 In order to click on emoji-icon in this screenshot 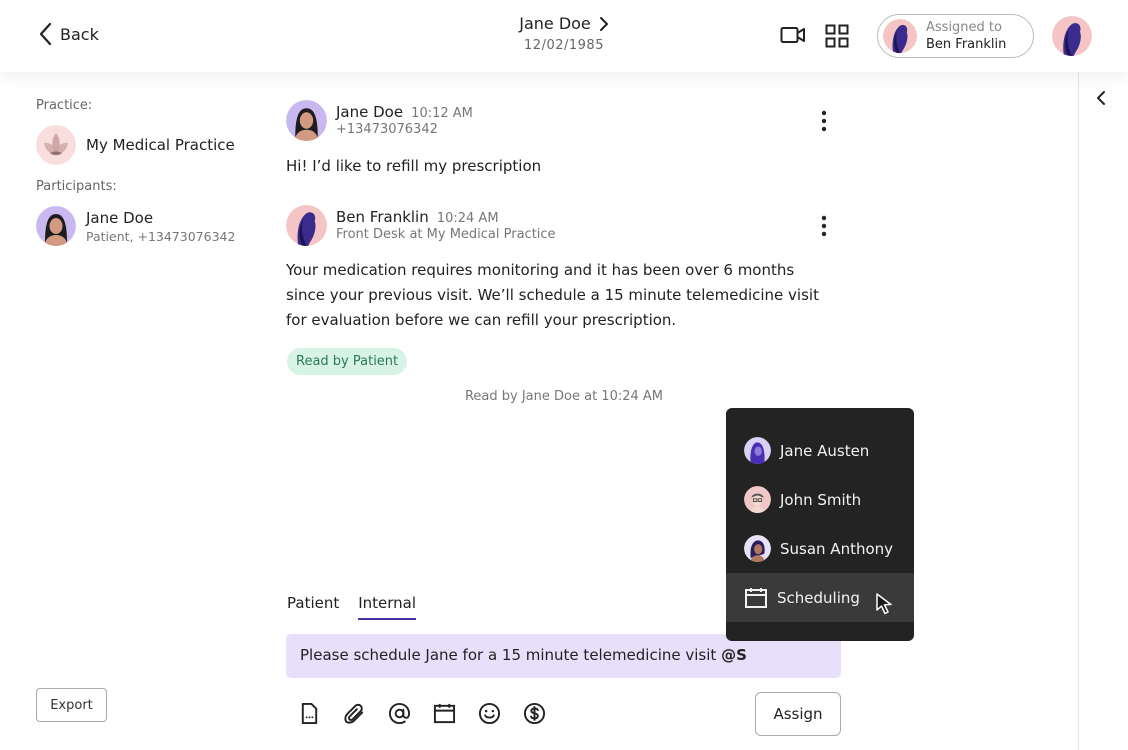, I will do `click(489, 713)`.